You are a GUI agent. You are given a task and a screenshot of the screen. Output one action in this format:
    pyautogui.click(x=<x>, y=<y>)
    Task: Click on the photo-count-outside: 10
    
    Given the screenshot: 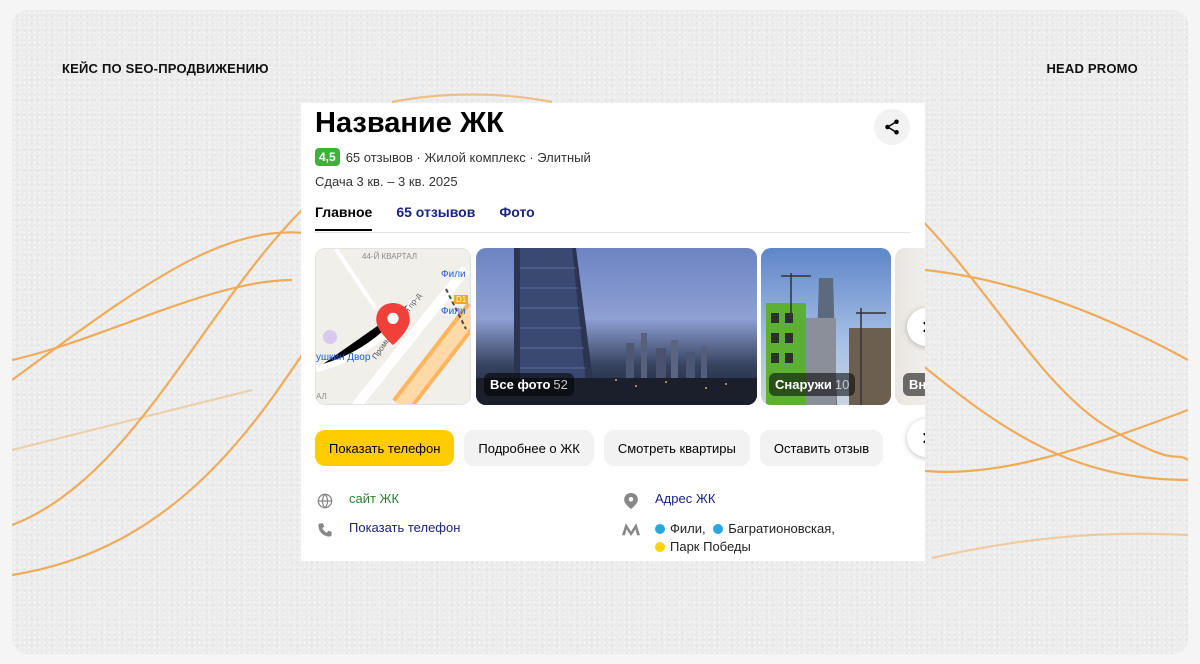 What is the action you would take?
    pyautogui.click(x=842, y=384)
    